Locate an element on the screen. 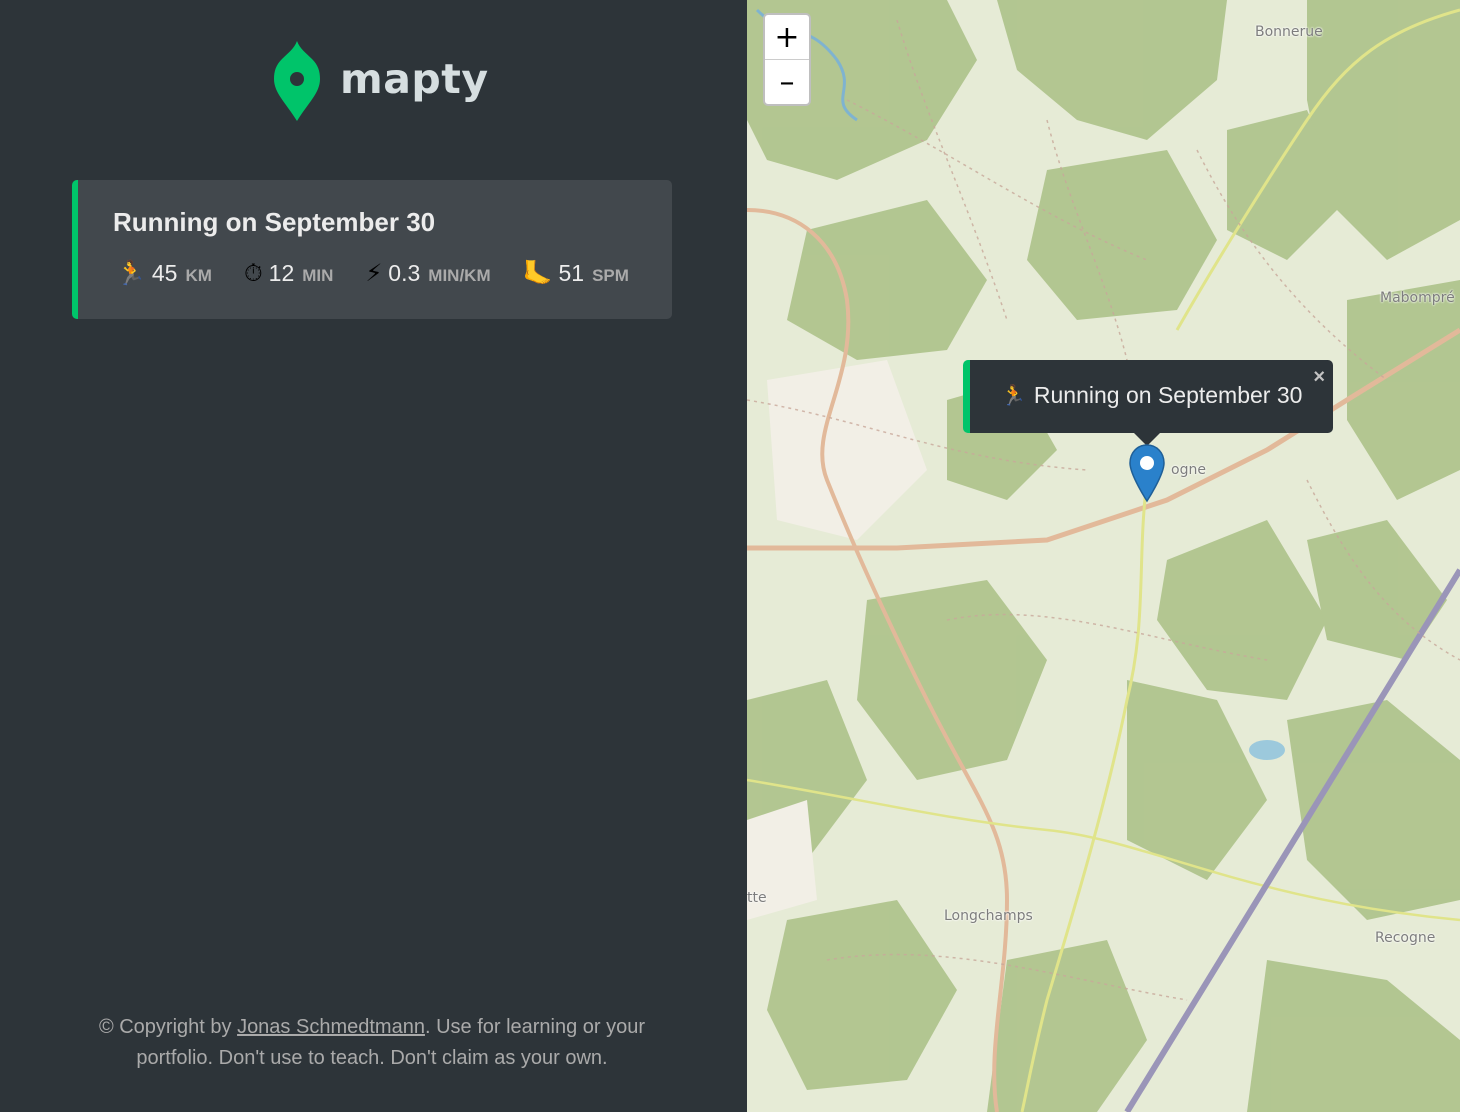 The image size is (1460, 1112). foot-icon: 🦶 is located at coordinates (537, 273).